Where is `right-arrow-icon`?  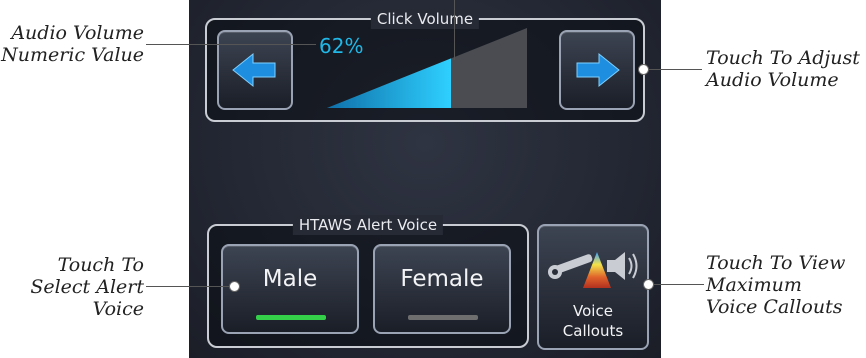 right-arrow-icon is located at coordinates (598, 70).